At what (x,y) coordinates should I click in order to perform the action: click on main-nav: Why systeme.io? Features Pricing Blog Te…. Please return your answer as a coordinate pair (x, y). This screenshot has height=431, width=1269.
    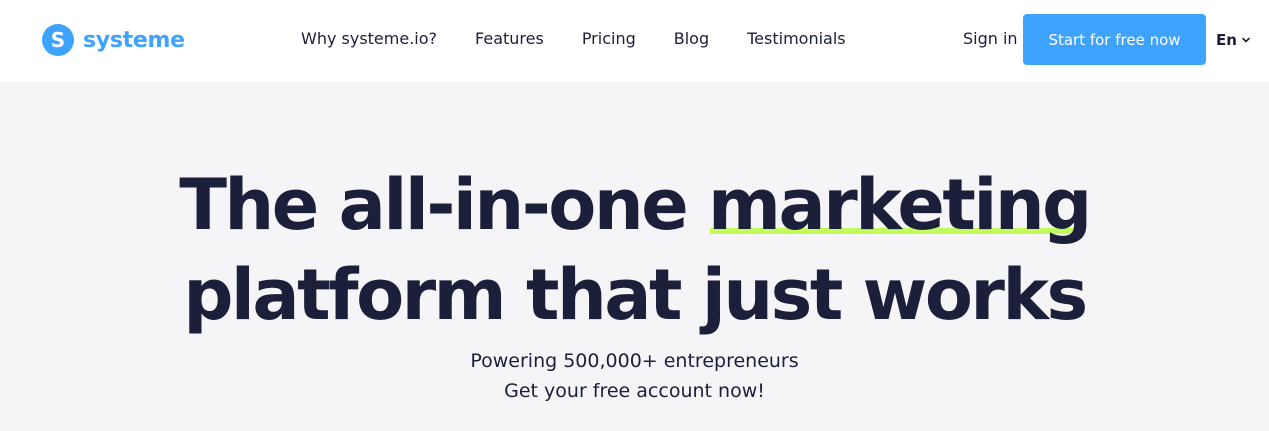
    Looking at the image, I should click on (573, 38).